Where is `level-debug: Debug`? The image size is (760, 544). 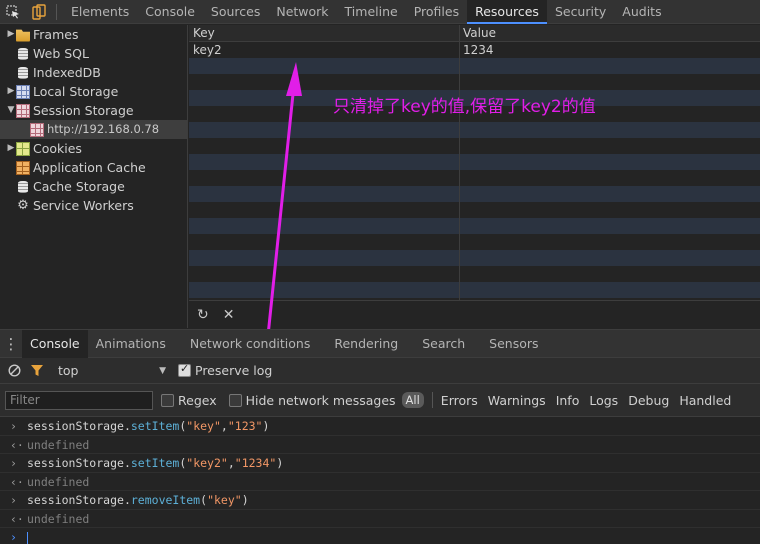
level-debug: Debug is located at coordinates (648, 400).